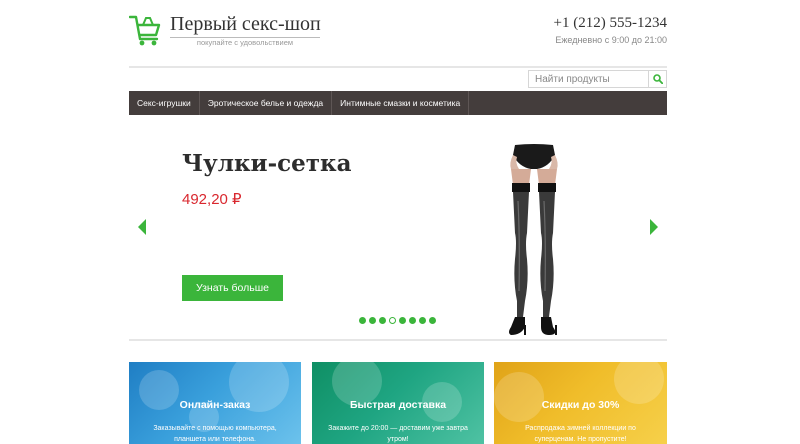 The image size is (800, 444). I want to click on site-title: Первый секс-шоп, so click(245, 24).